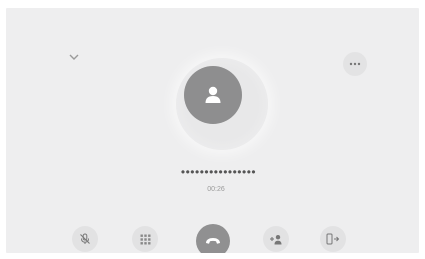 The width and height of the screenshot is (425, 259). I want to click on call-duration: 00:26, so click(216, 189).